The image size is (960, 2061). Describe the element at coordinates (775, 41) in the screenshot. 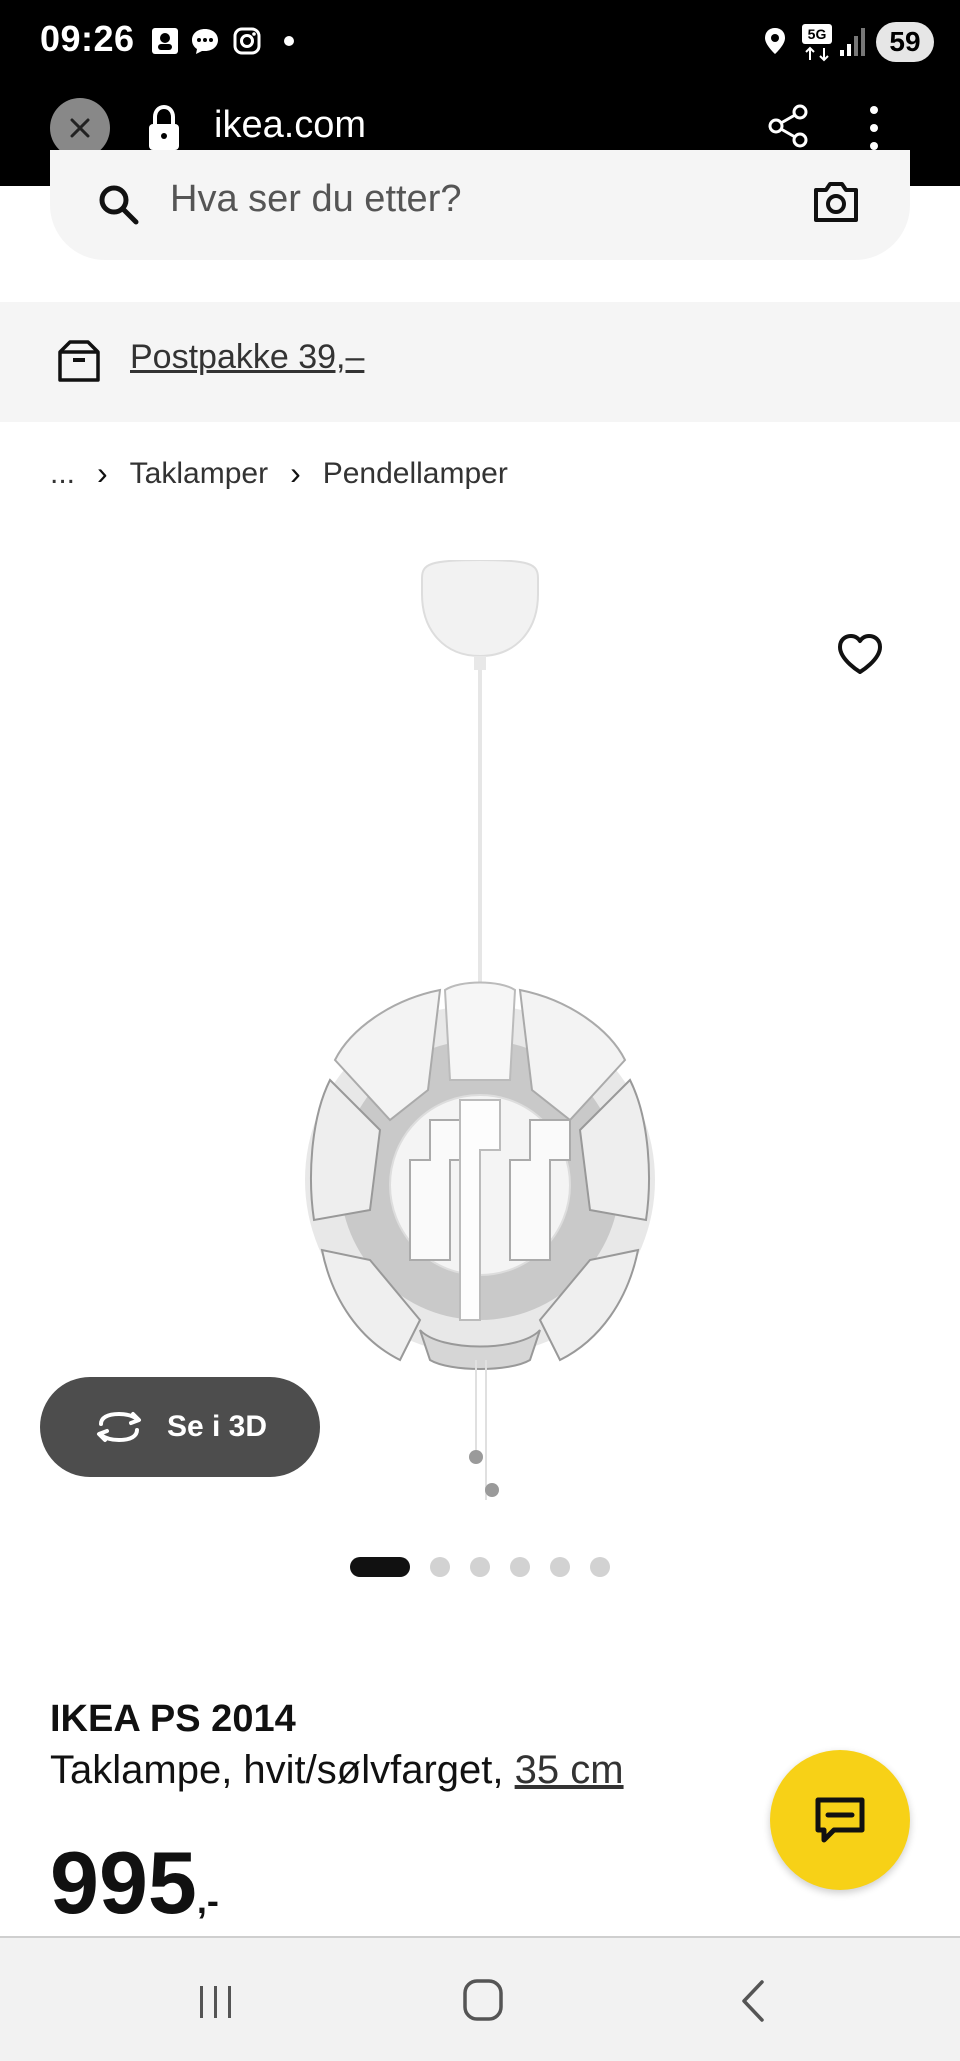

I see `location-icon` at that location.